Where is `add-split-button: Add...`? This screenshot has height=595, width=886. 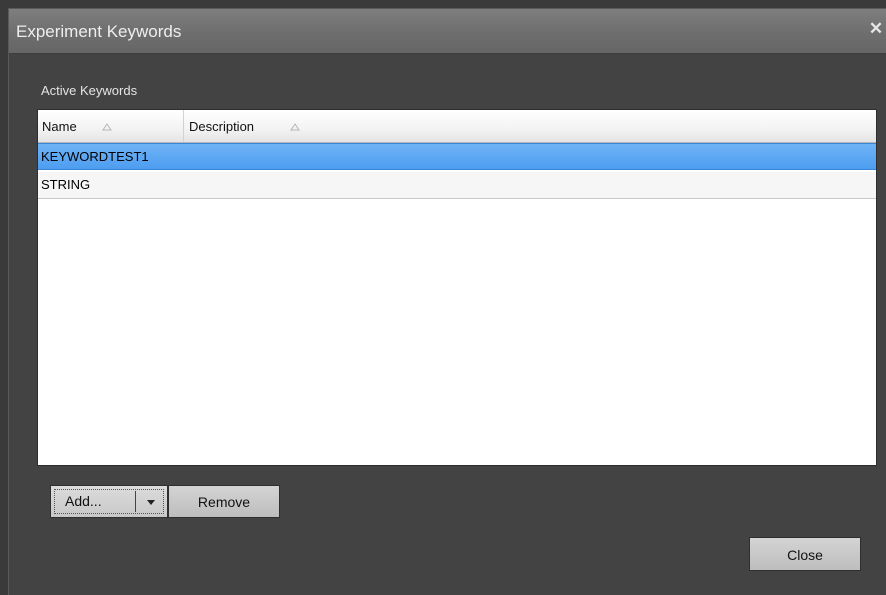 add-split-button: Add... is located at coordinates (109, 501).